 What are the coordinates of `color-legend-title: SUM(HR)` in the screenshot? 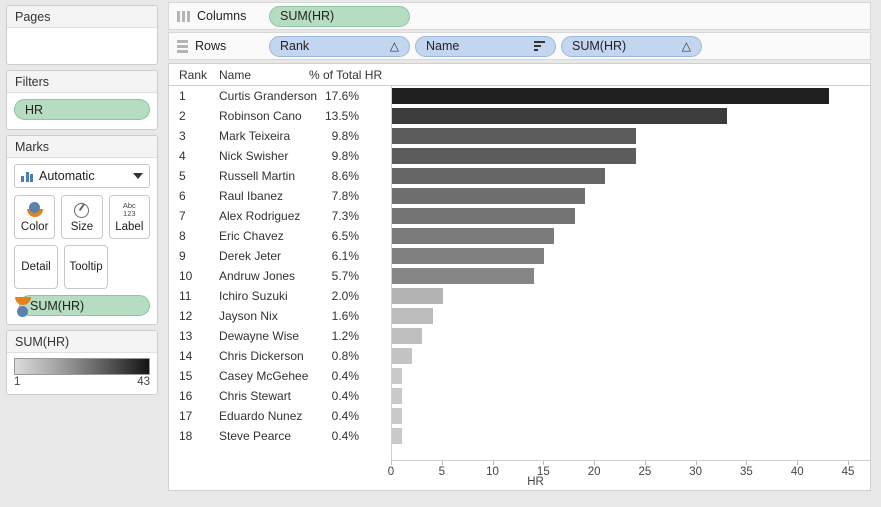 It's located at (82, 342).